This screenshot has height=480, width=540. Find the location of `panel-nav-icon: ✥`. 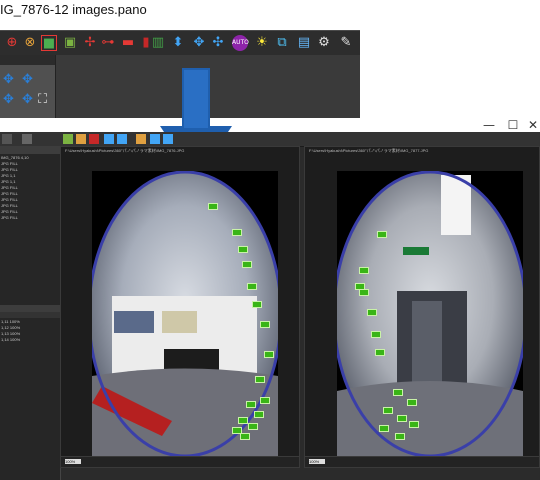

panel-nav-icon: ✥ is located at coordinates (8, 79).